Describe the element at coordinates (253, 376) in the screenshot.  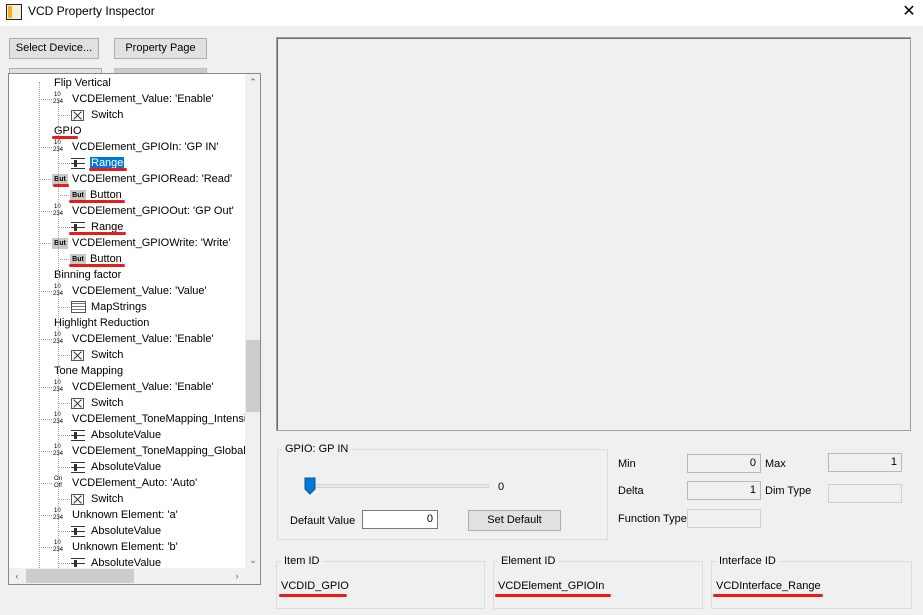
I see `vertical-scroll-thumb` at that location.